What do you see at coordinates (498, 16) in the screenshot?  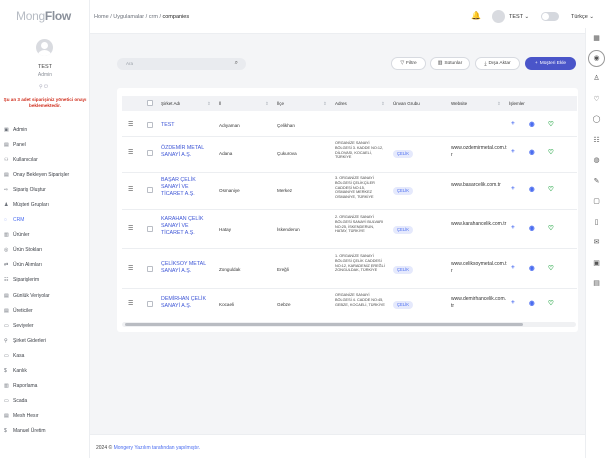 I see `avatar` at bounding box center [498, 16].